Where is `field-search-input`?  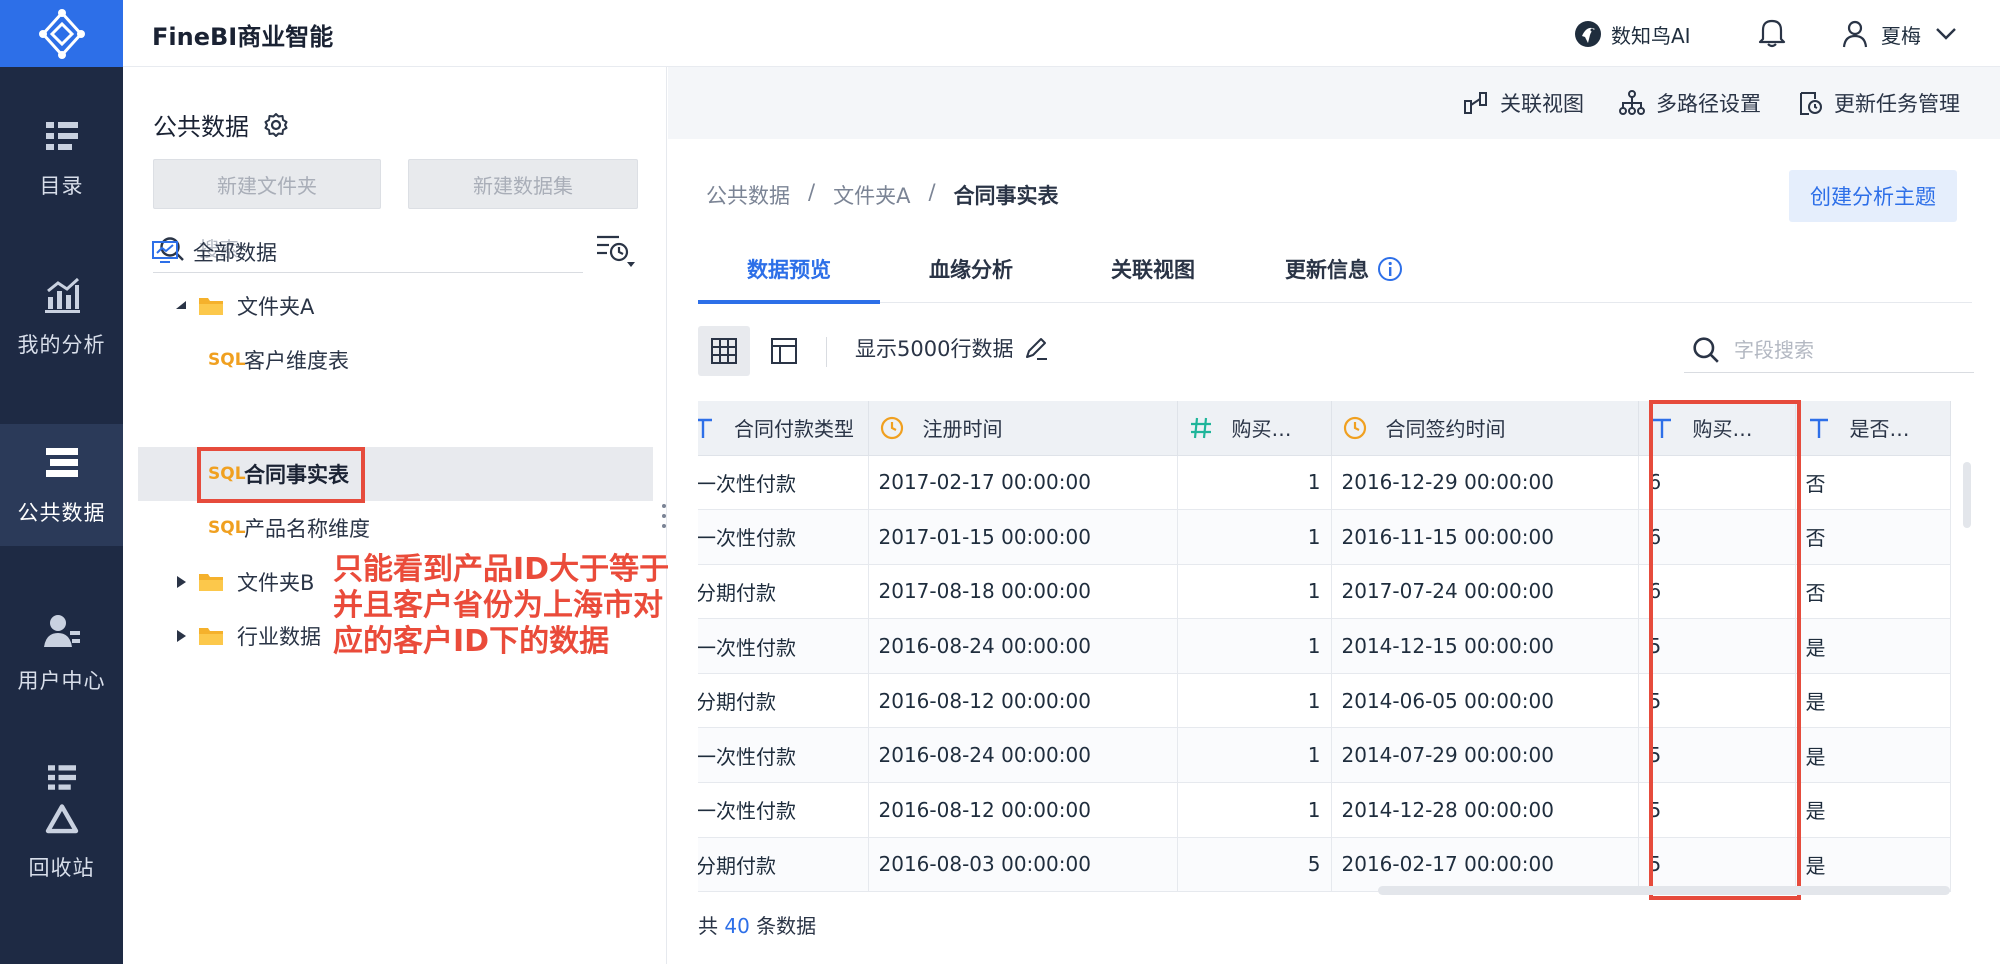
field-search-input is located at coordinates (1844, 349).